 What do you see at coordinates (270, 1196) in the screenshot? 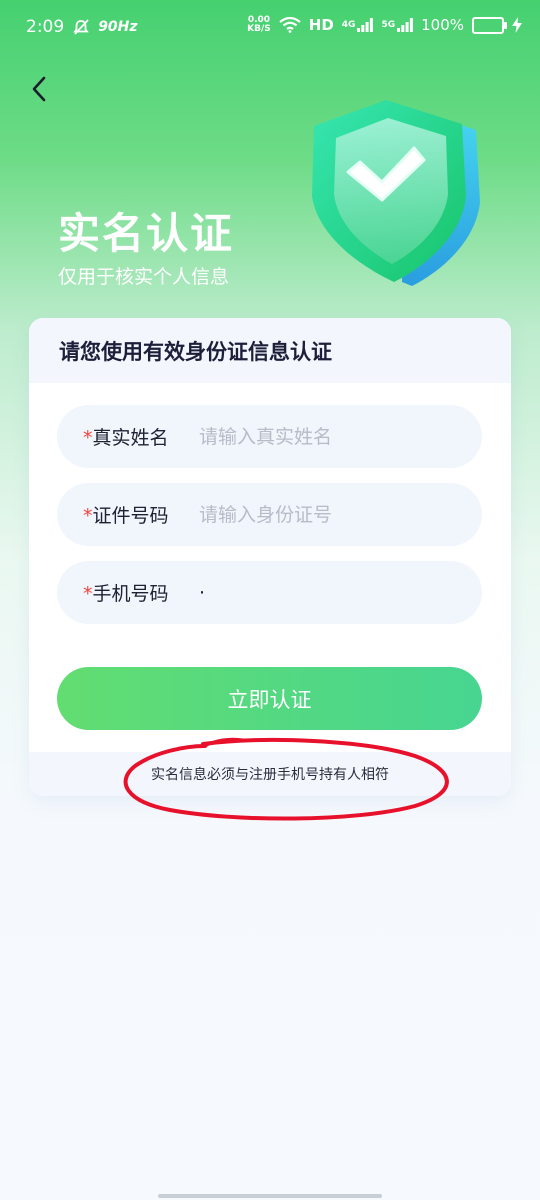
I see `home-indicator` at bounding box center [270, 1196].